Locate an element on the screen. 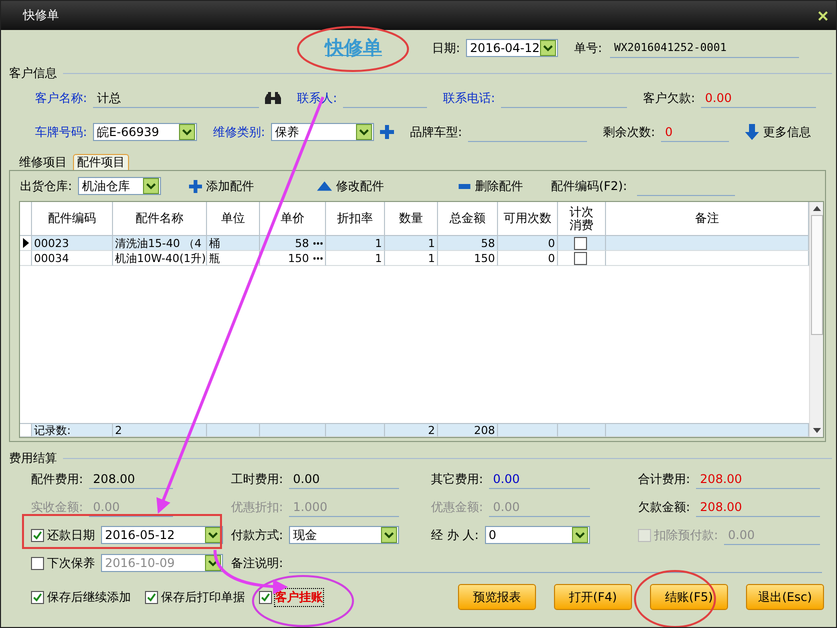 This screenshot has height=628, width=837. text-field: 0 is located at coordinates (695, 132).